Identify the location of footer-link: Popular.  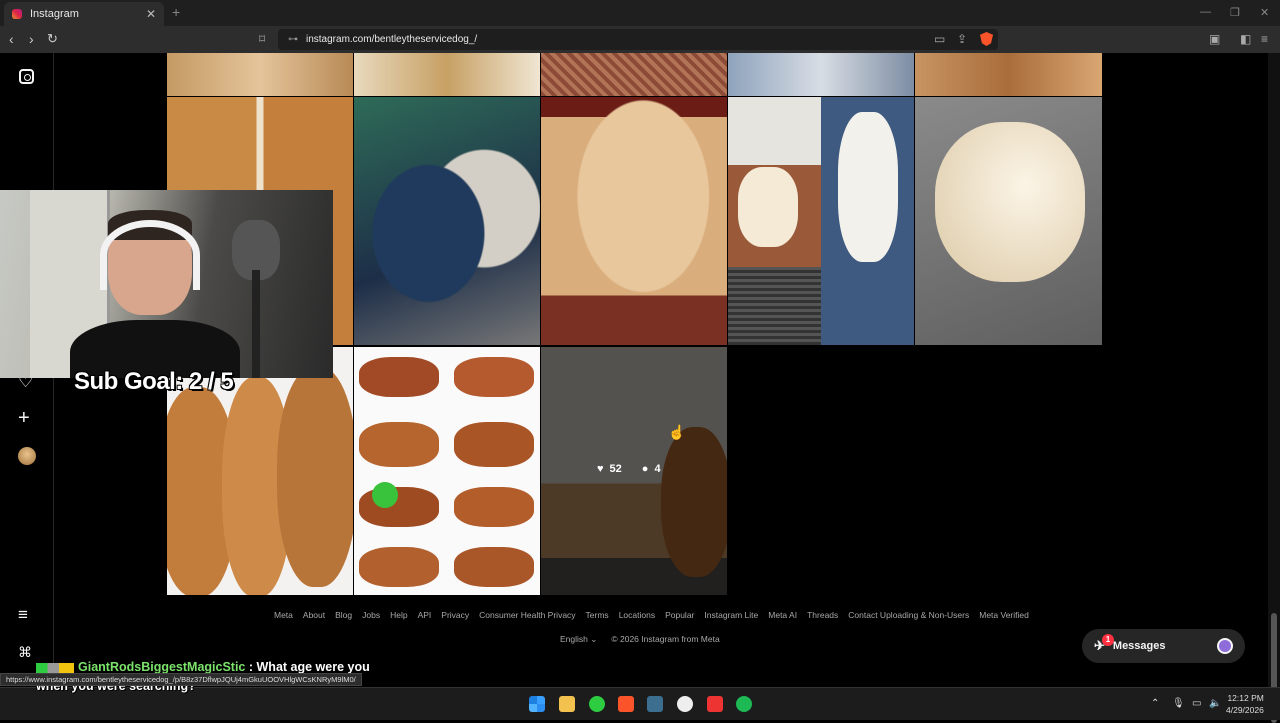
(679, 615).